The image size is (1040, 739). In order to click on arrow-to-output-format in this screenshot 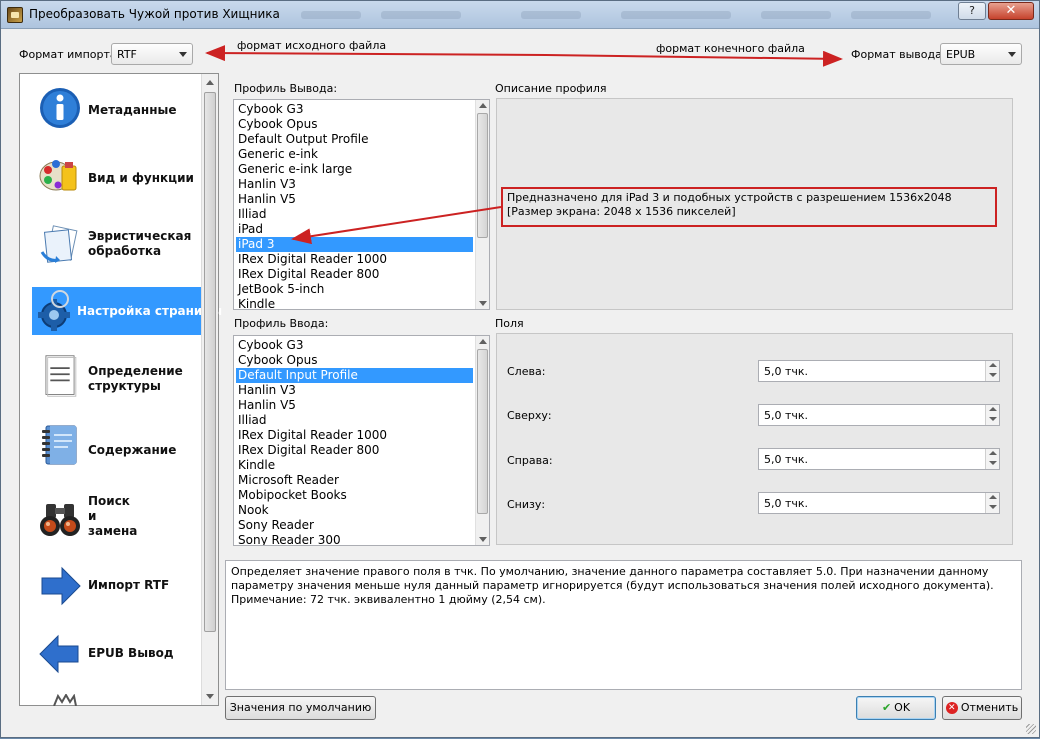, I will do `click(694, 58)`.